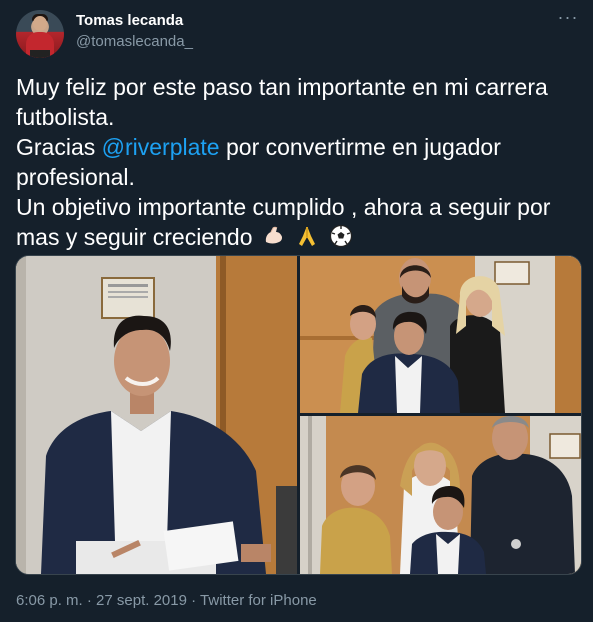 The width and height of the screenshot is (593, 622). Describe the element at coordinates (40, 23) in the screenshot. I see `avatar-head` at that location.